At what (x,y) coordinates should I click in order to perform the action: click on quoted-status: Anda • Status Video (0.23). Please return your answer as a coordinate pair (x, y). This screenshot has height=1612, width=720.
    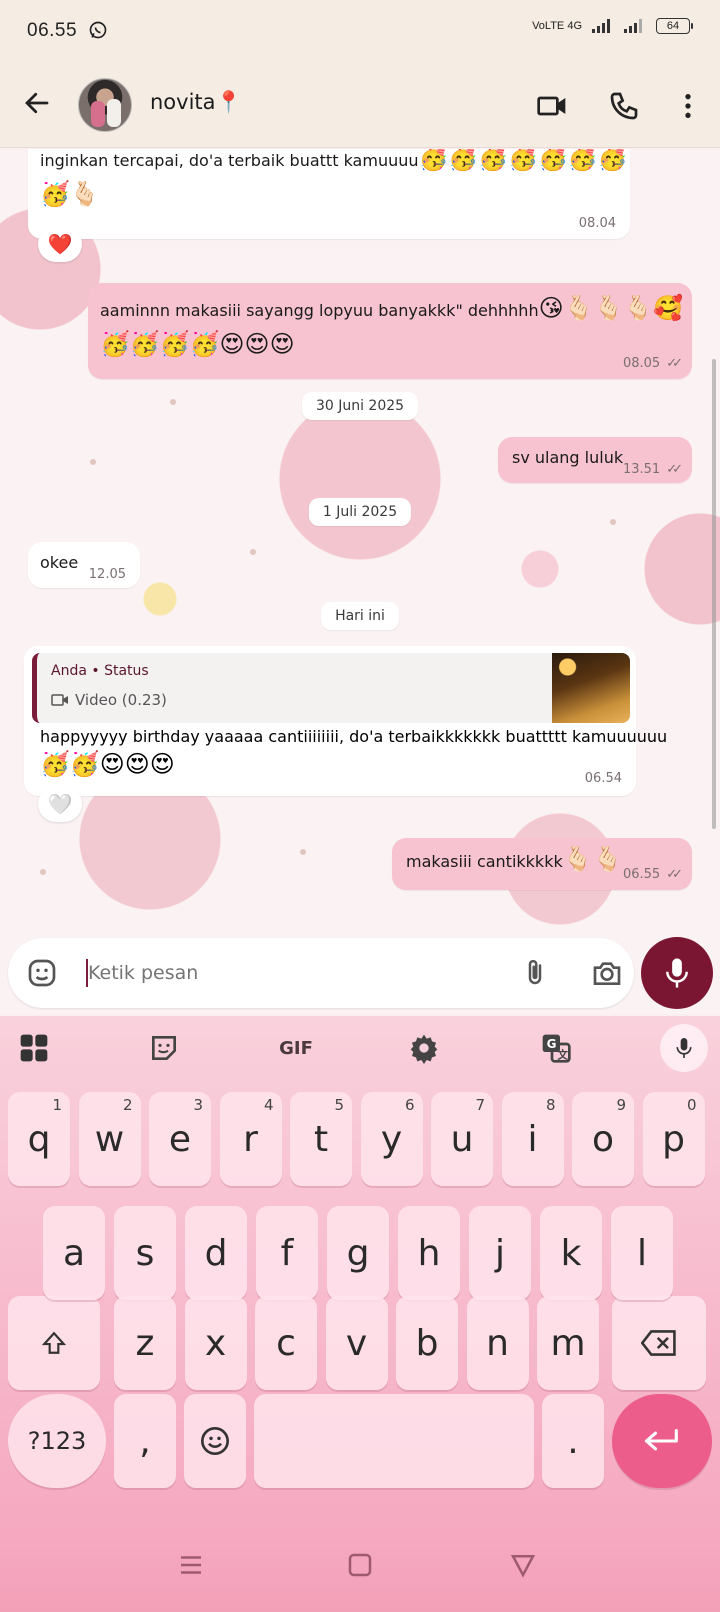
    Looking at the image, I should click on (331, 688).